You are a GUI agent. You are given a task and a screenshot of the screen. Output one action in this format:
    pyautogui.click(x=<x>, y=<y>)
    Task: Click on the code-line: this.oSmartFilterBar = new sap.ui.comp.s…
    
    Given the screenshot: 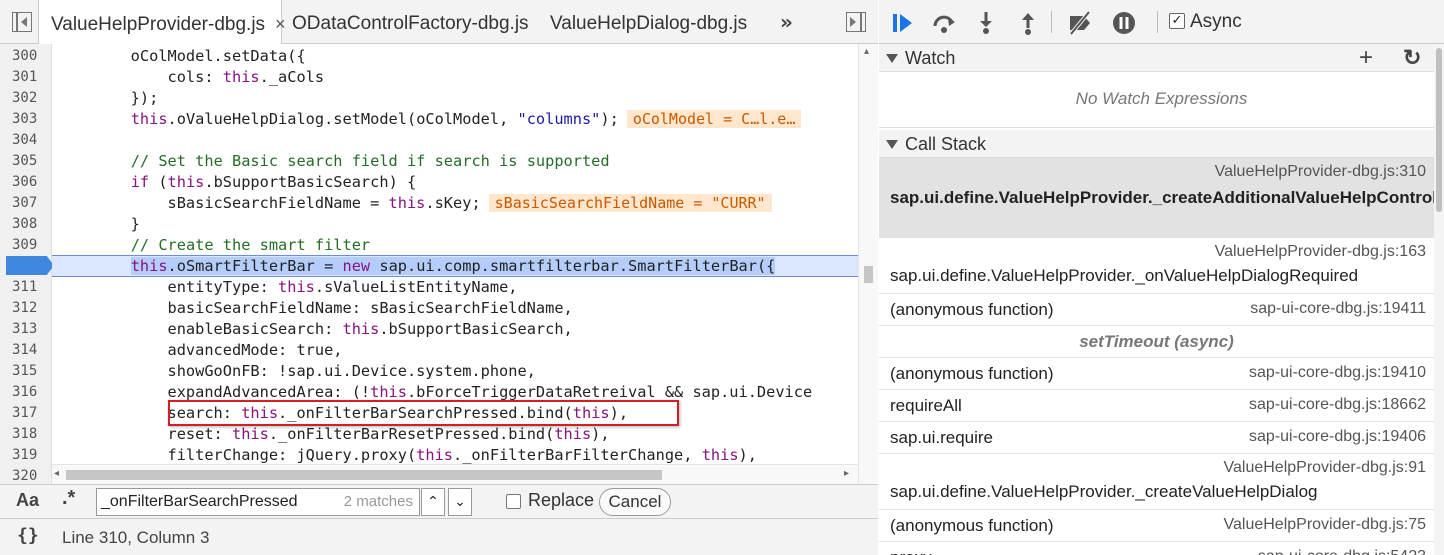 What is the action you would take?
    pyautogui.click(x=455, y=266)
    